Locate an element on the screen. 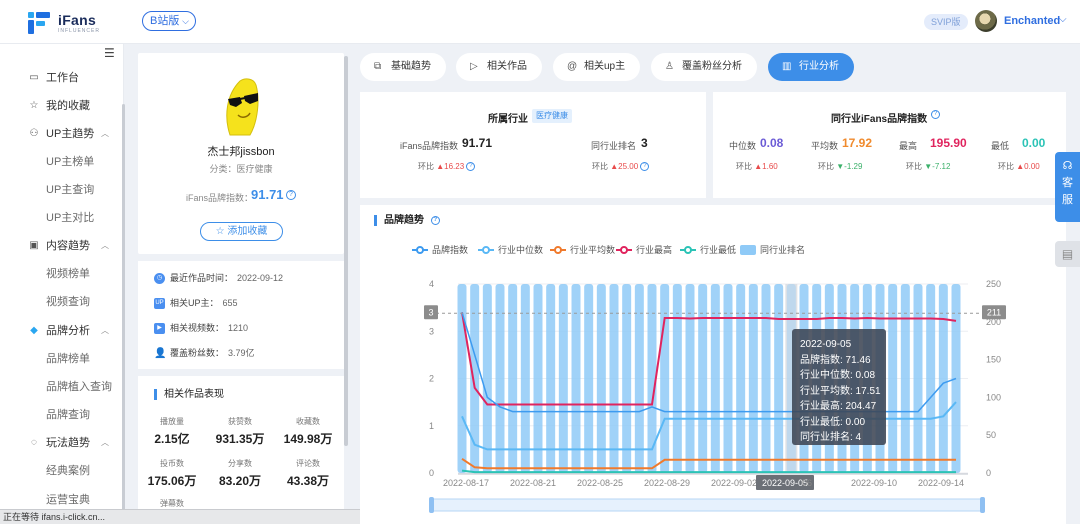 The width and height of the screenshot is (1080, 524). y-right-tick-label: 100 is located at coordinates (993, 397).